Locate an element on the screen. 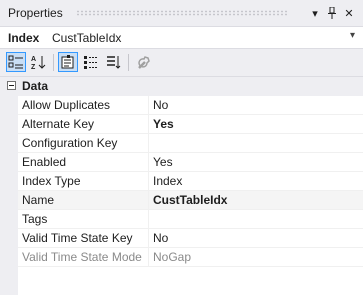 Image resolution: width=363 pixels, height=295 pixels. svg-text: Z is located at coordinates (33, 67).